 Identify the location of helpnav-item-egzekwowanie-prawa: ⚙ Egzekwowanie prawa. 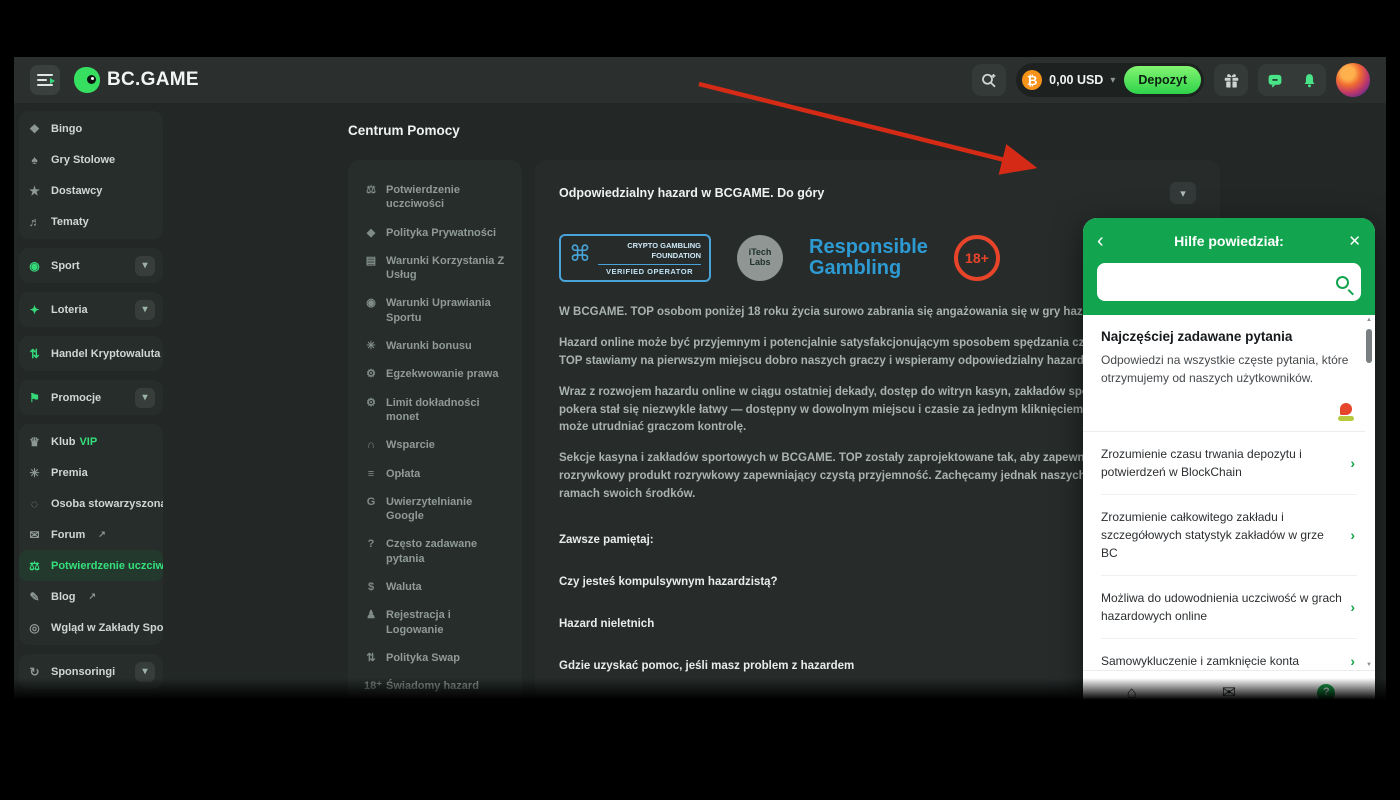
(435, 374).